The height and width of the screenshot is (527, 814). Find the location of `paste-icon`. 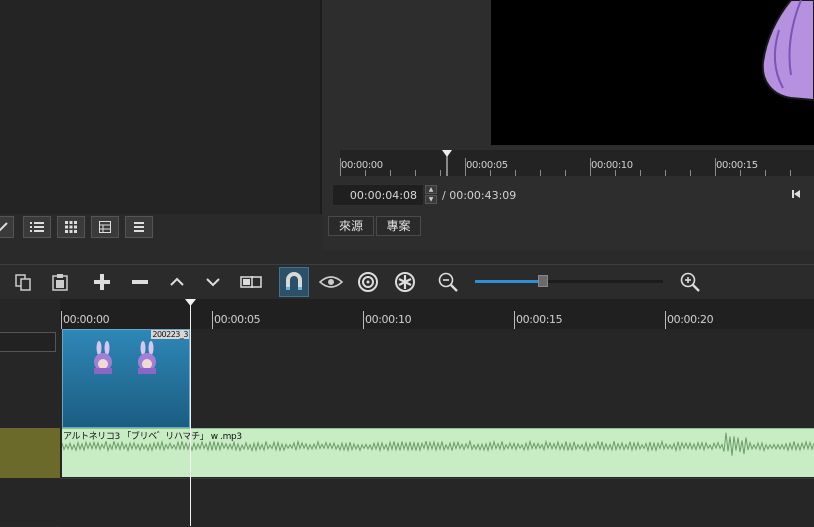

paste-icon is located at coordinates (60, 282).